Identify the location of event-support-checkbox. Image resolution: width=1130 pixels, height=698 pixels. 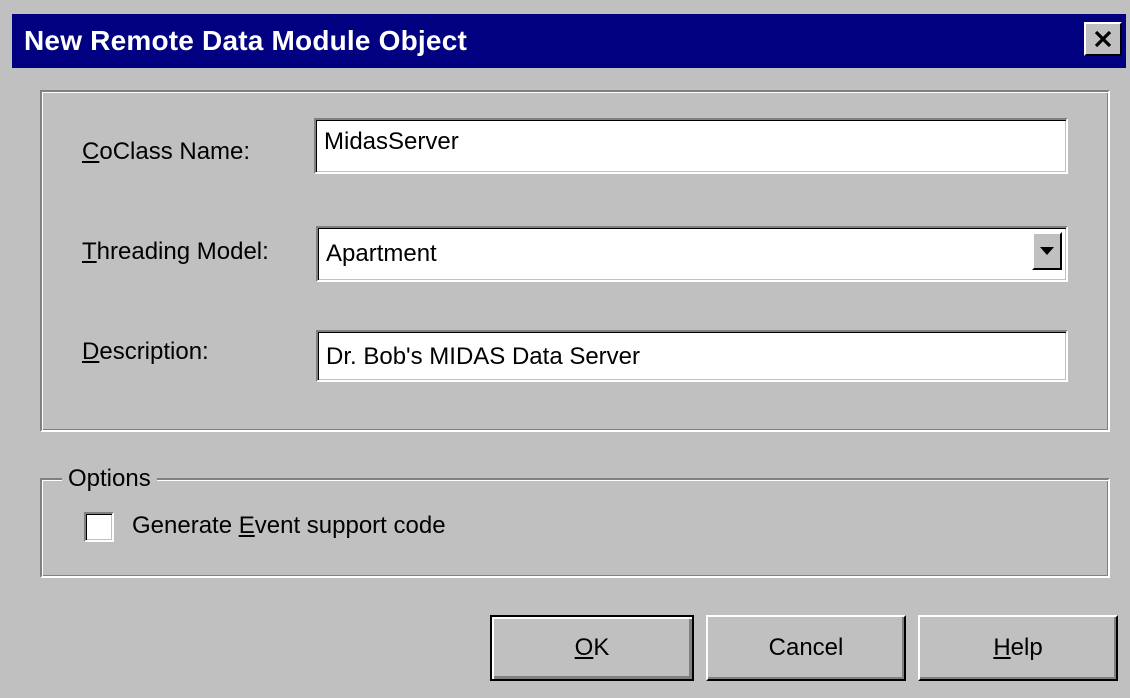
(99, 527).